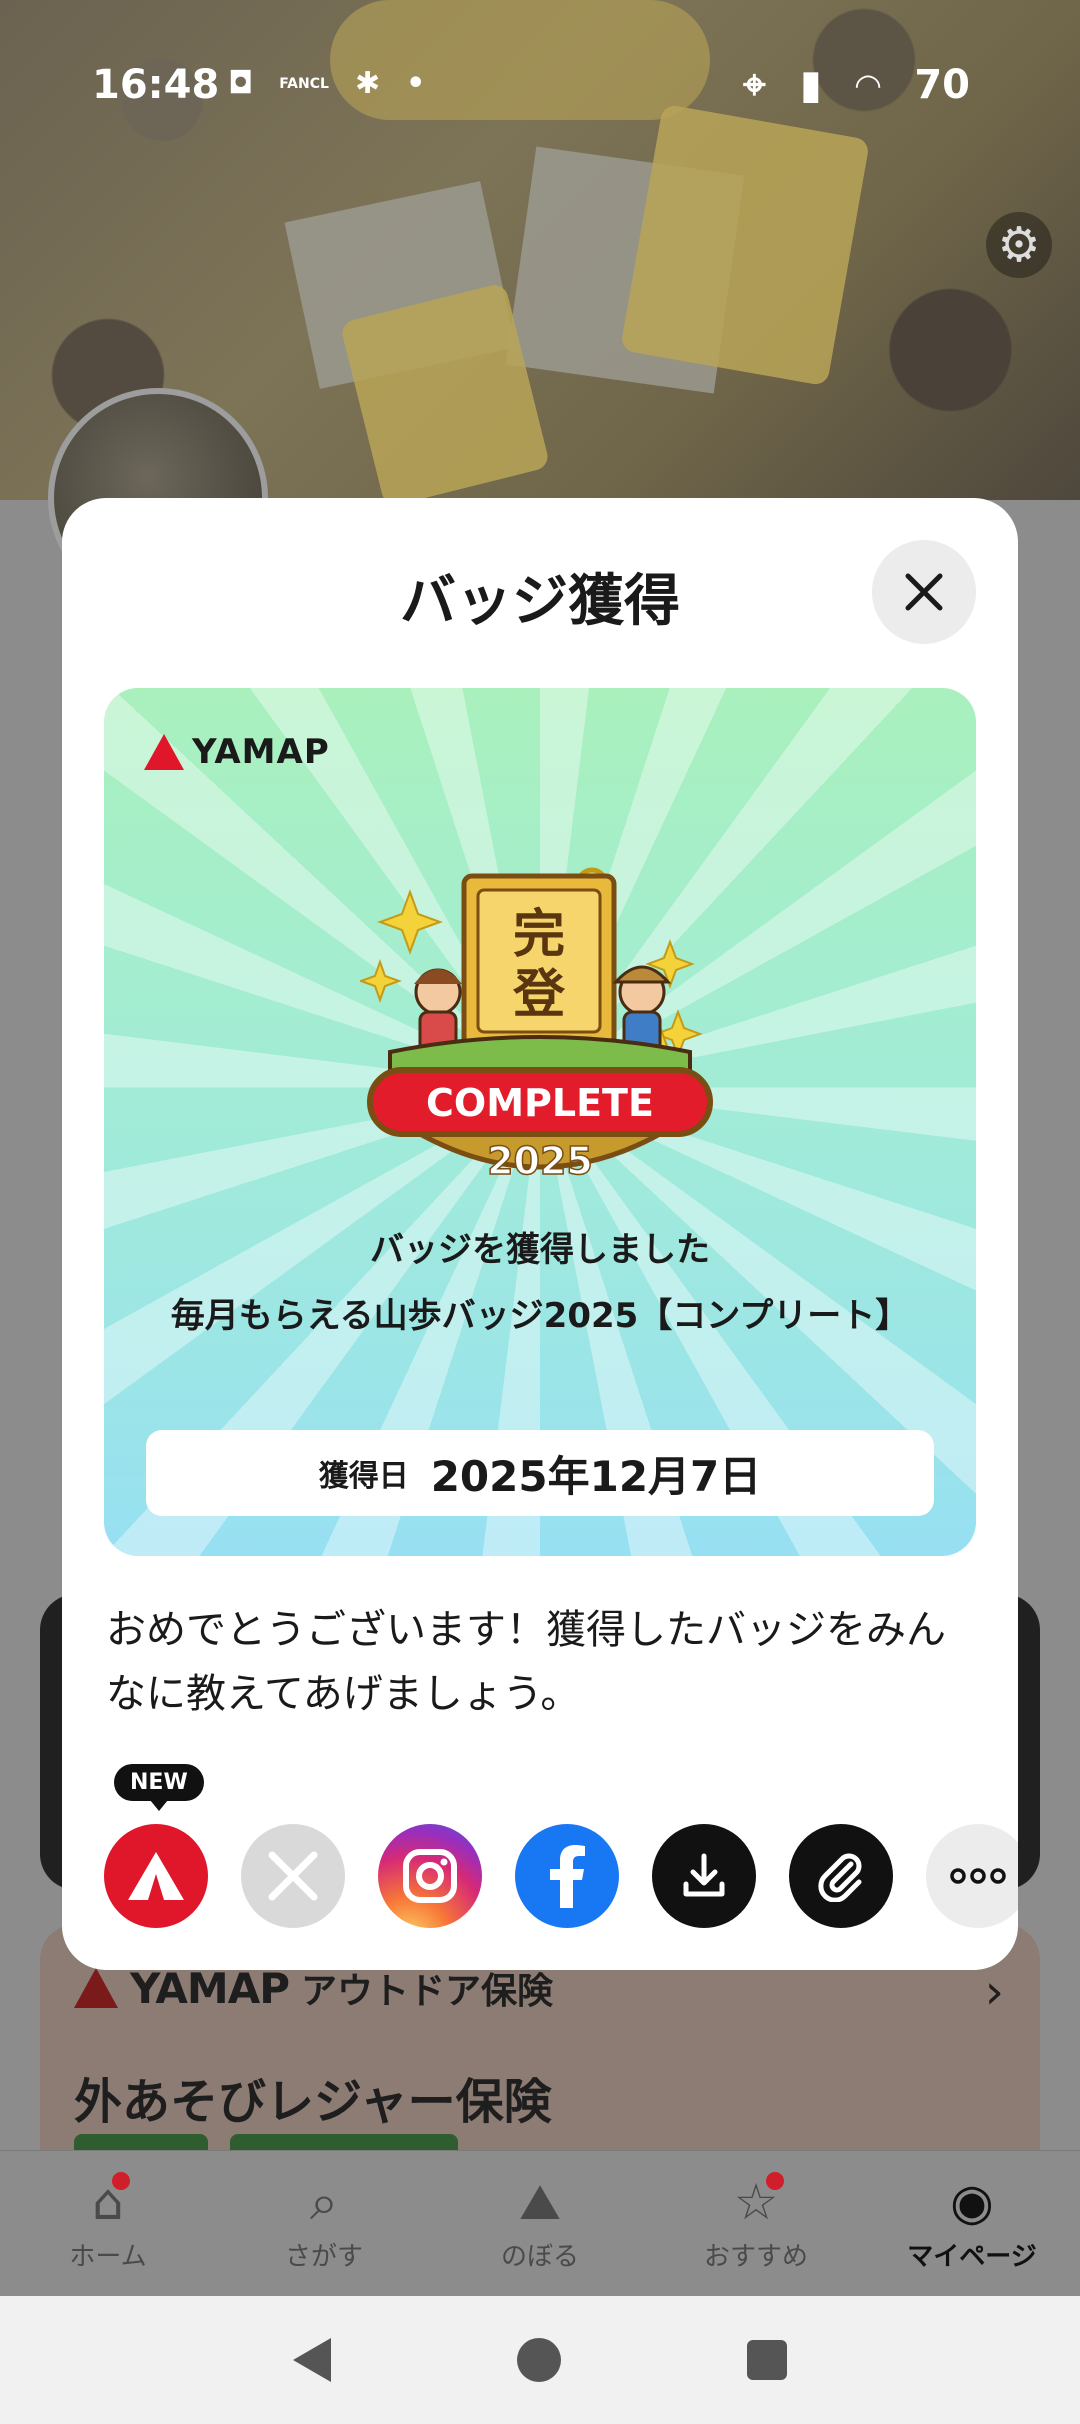 This screenshot has width=1080, height=2424. I want to click on chevron-right-icon: ›, so click(994, 1992).